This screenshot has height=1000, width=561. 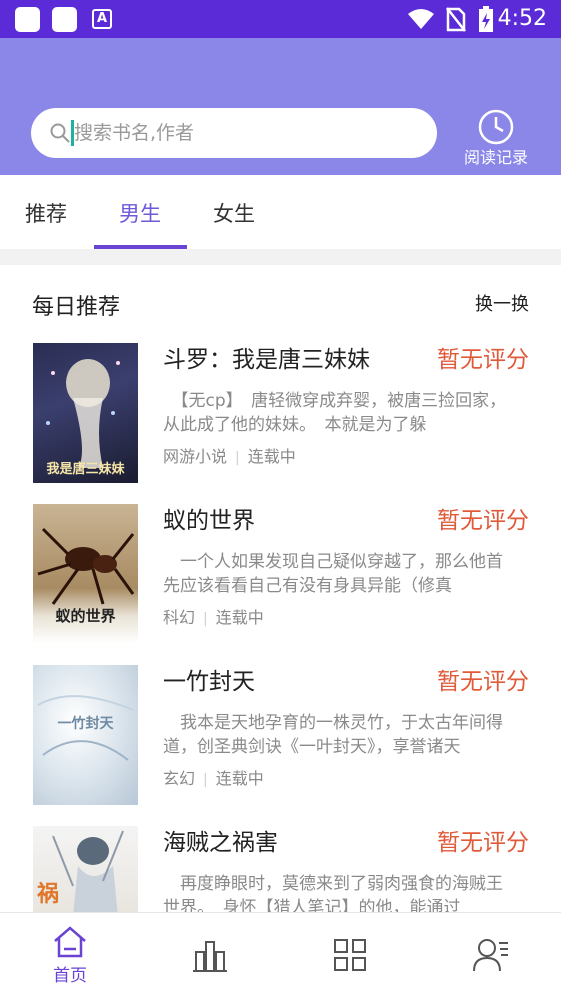 What do you see at coordinates (280, 257) in the screenshot?
I see `section-divider` at bounding box center [280, 257].